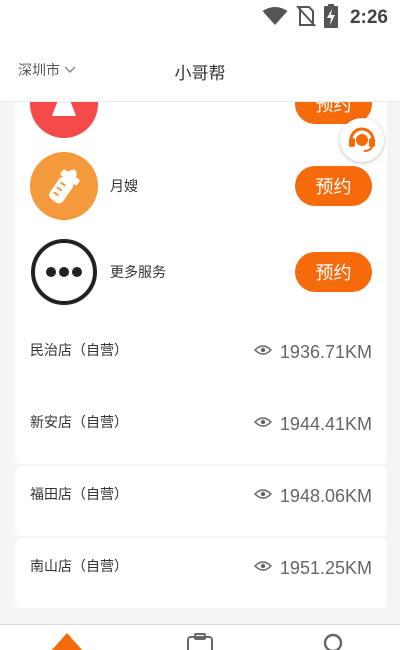 The width and height of the screenshot is (400, 650). I want to click on tab-home, so click(66, 637).